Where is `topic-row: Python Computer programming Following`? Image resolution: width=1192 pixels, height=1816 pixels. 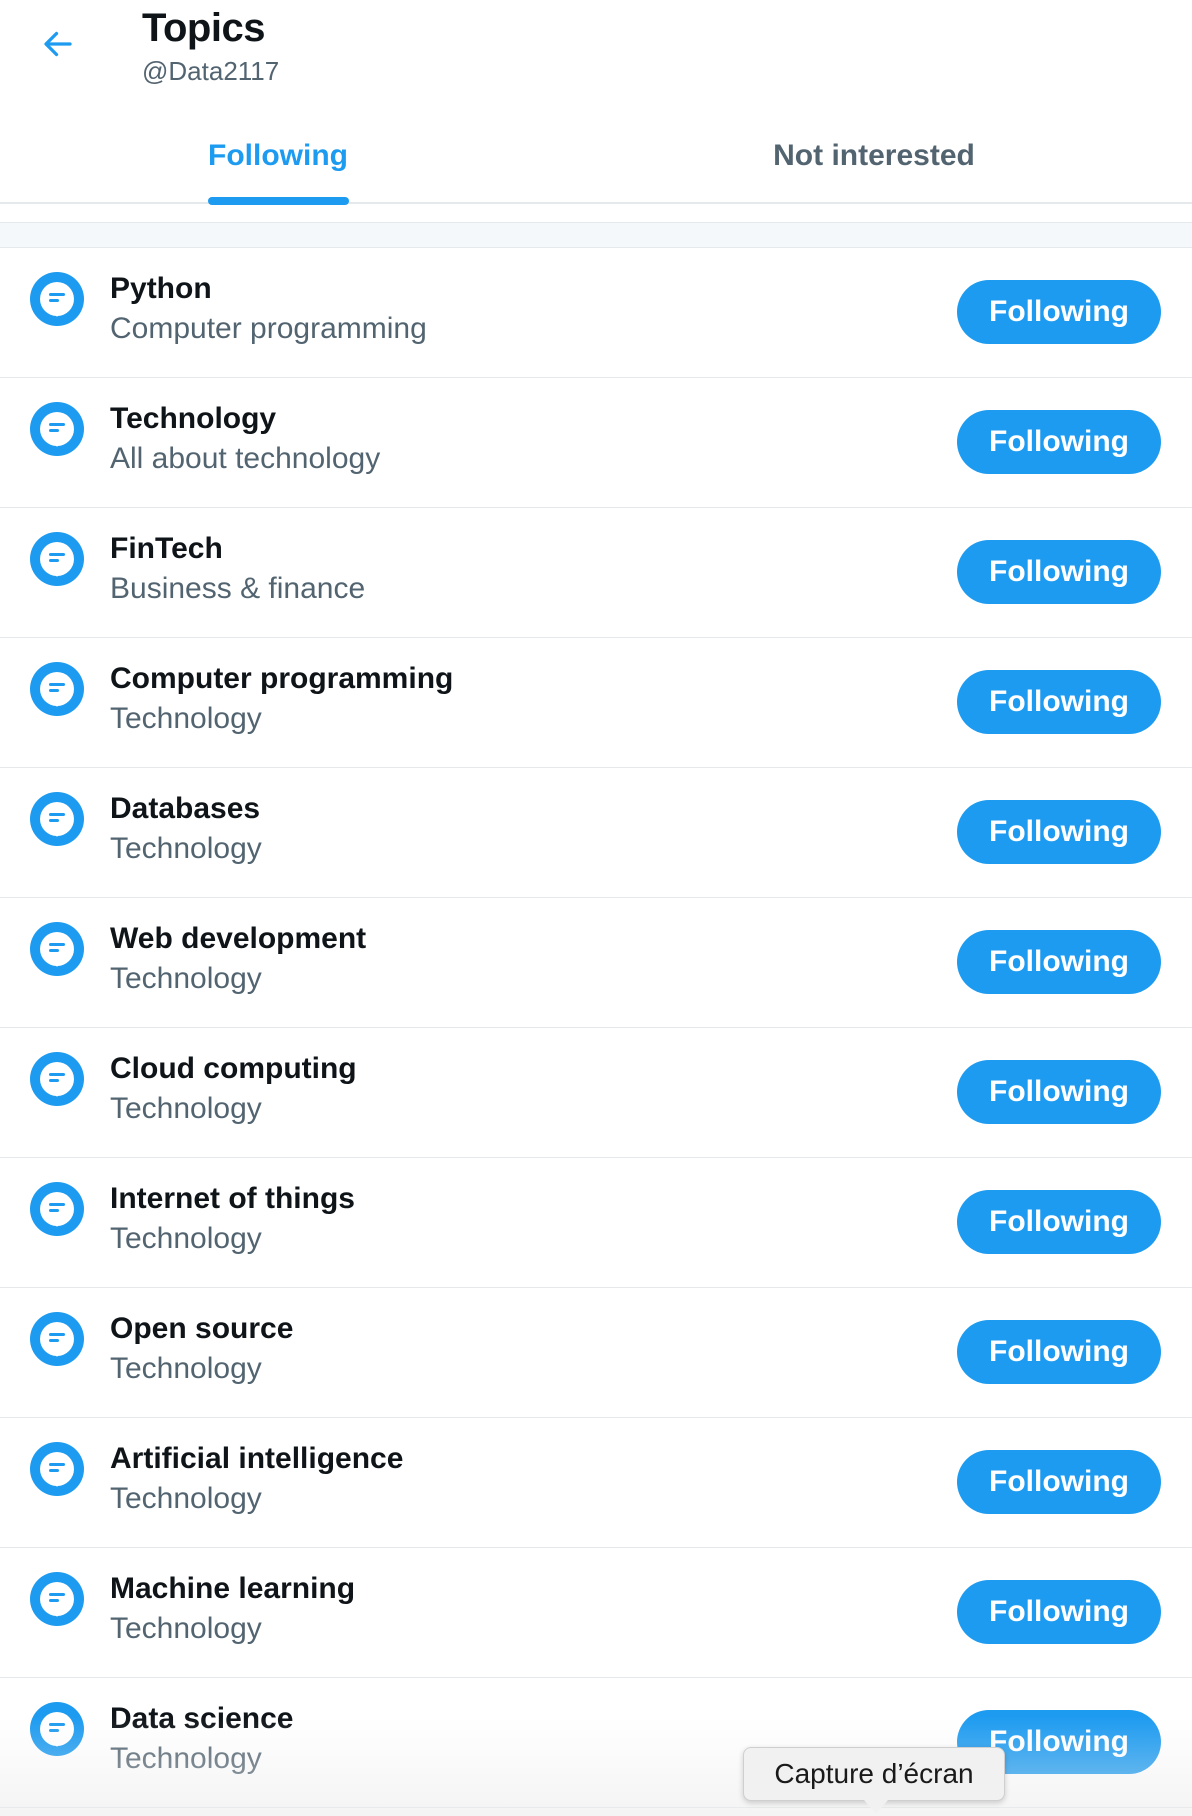
topic-row: Python Computer programming Following is located at coordinates (596, 313).